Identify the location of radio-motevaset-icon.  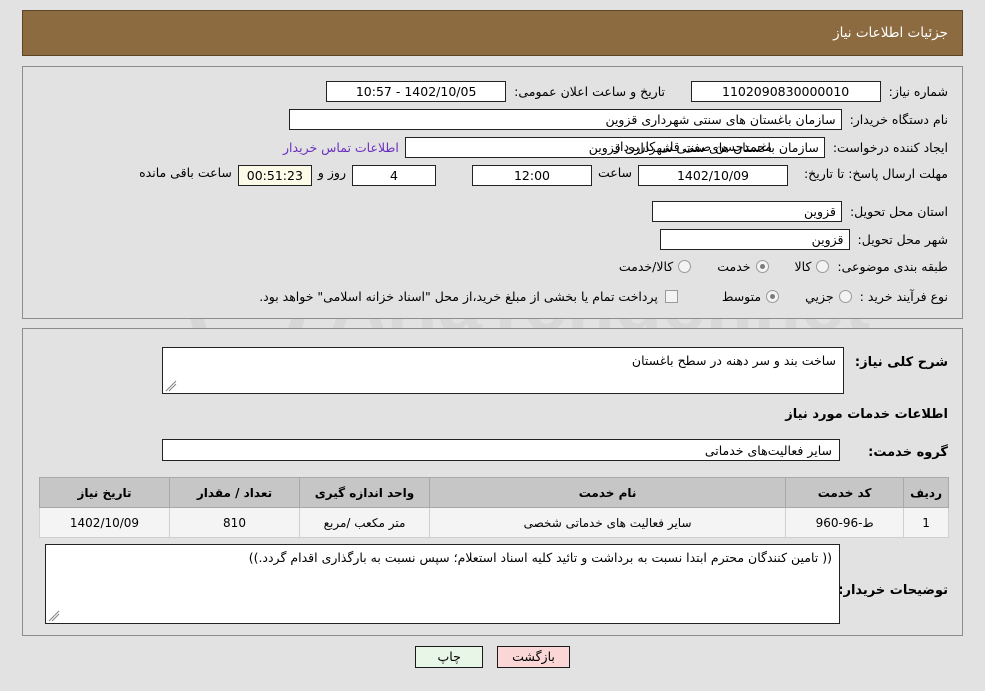
(773, 296).